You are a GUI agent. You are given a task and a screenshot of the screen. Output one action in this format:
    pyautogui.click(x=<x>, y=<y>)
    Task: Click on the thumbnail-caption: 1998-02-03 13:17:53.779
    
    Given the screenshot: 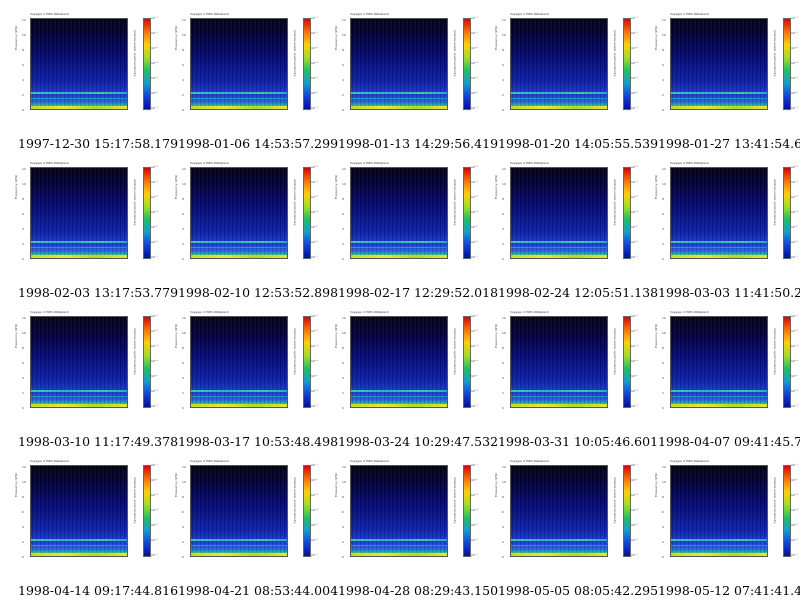 What is the action you would take?
    pyautogui.click(x=98, y=292)
    